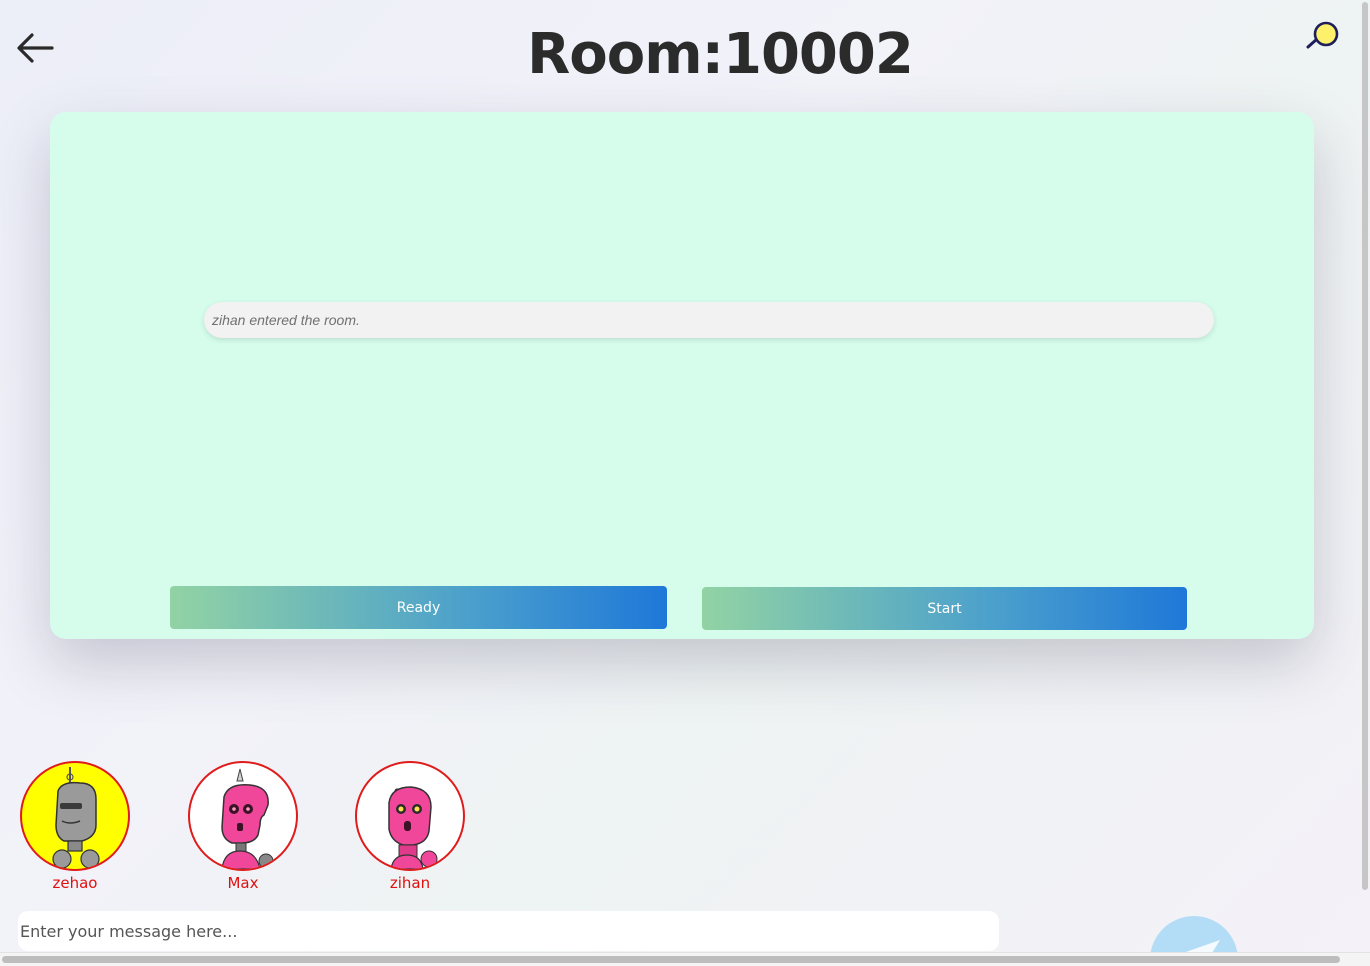 This screenshot has height=966, width=1370. Describe the element at coordinates (243, 883) in the screenshot. I see `player-name: Max` at that location.